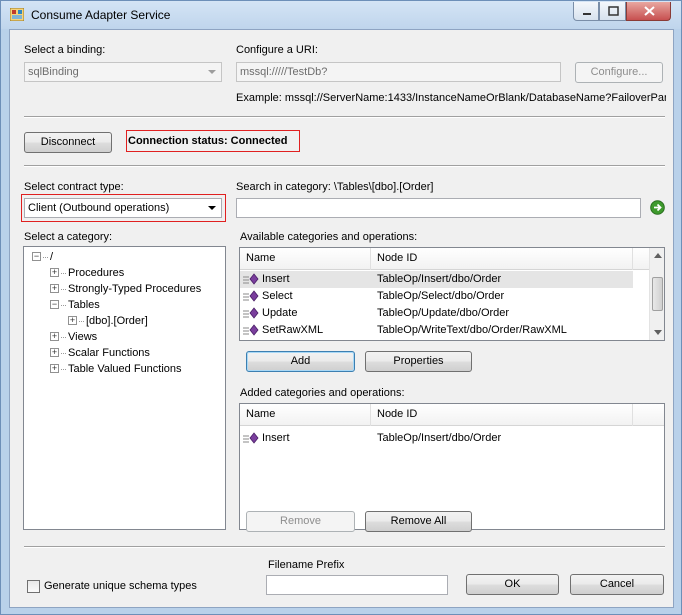  I want to click on scroll-down-icon, so click(658, 332).